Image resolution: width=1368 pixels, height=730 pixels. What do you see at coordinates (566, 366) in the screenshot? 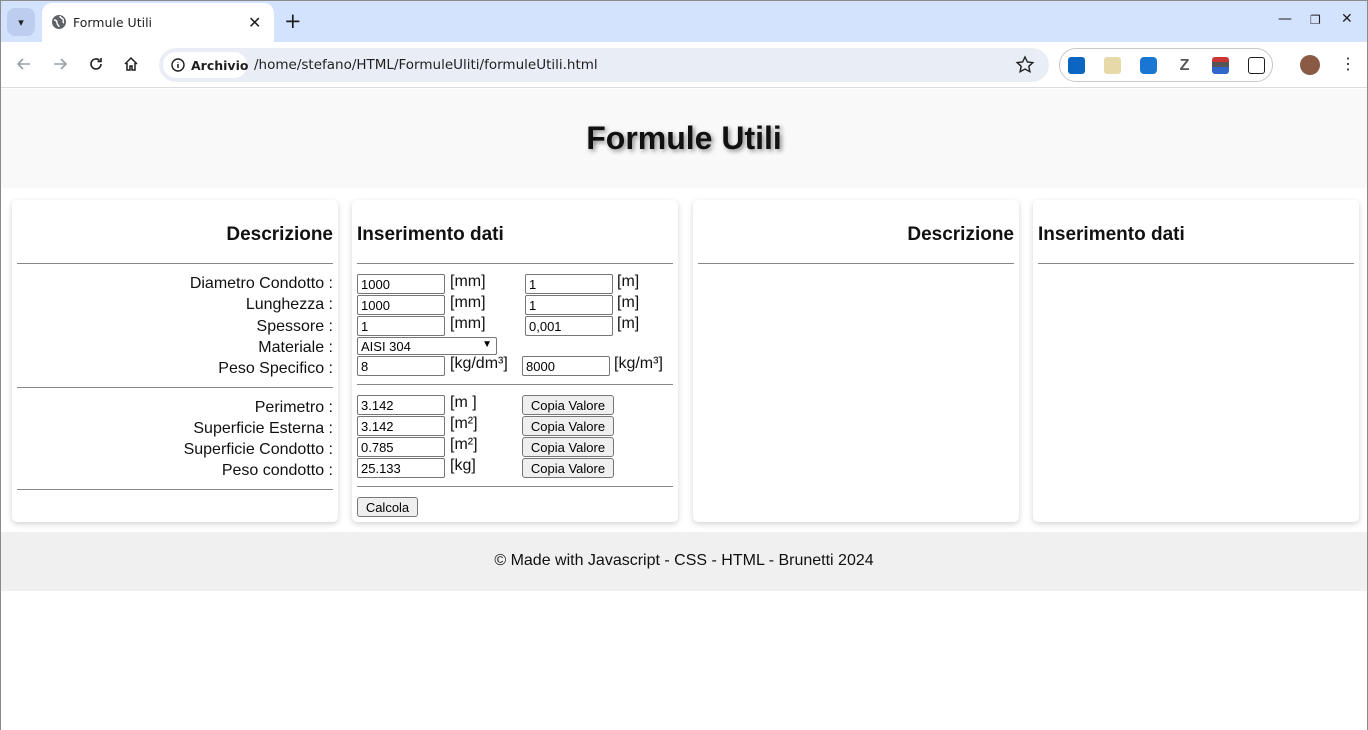
I see `peso-specifico-kgm3-input` at bounding box center [566, 366].